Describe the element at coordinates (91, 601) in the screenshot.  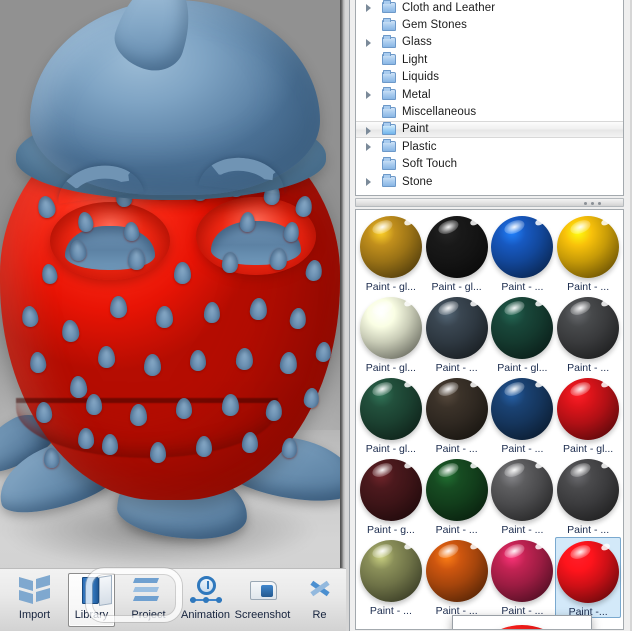
I see `toolbar-button-library: Library` at that location.